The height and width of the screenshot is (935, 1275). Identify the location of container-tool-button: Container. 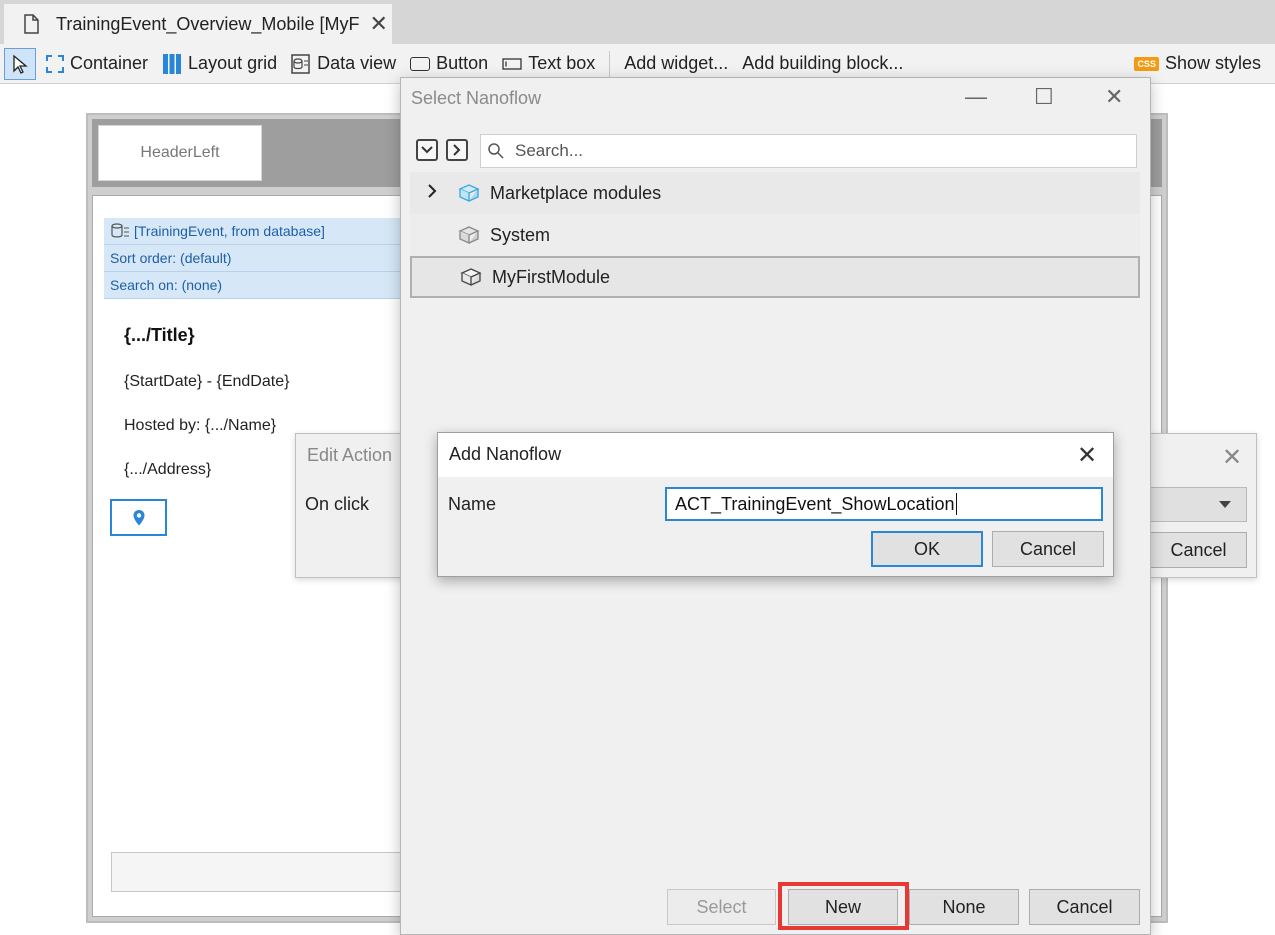
(97, 63).